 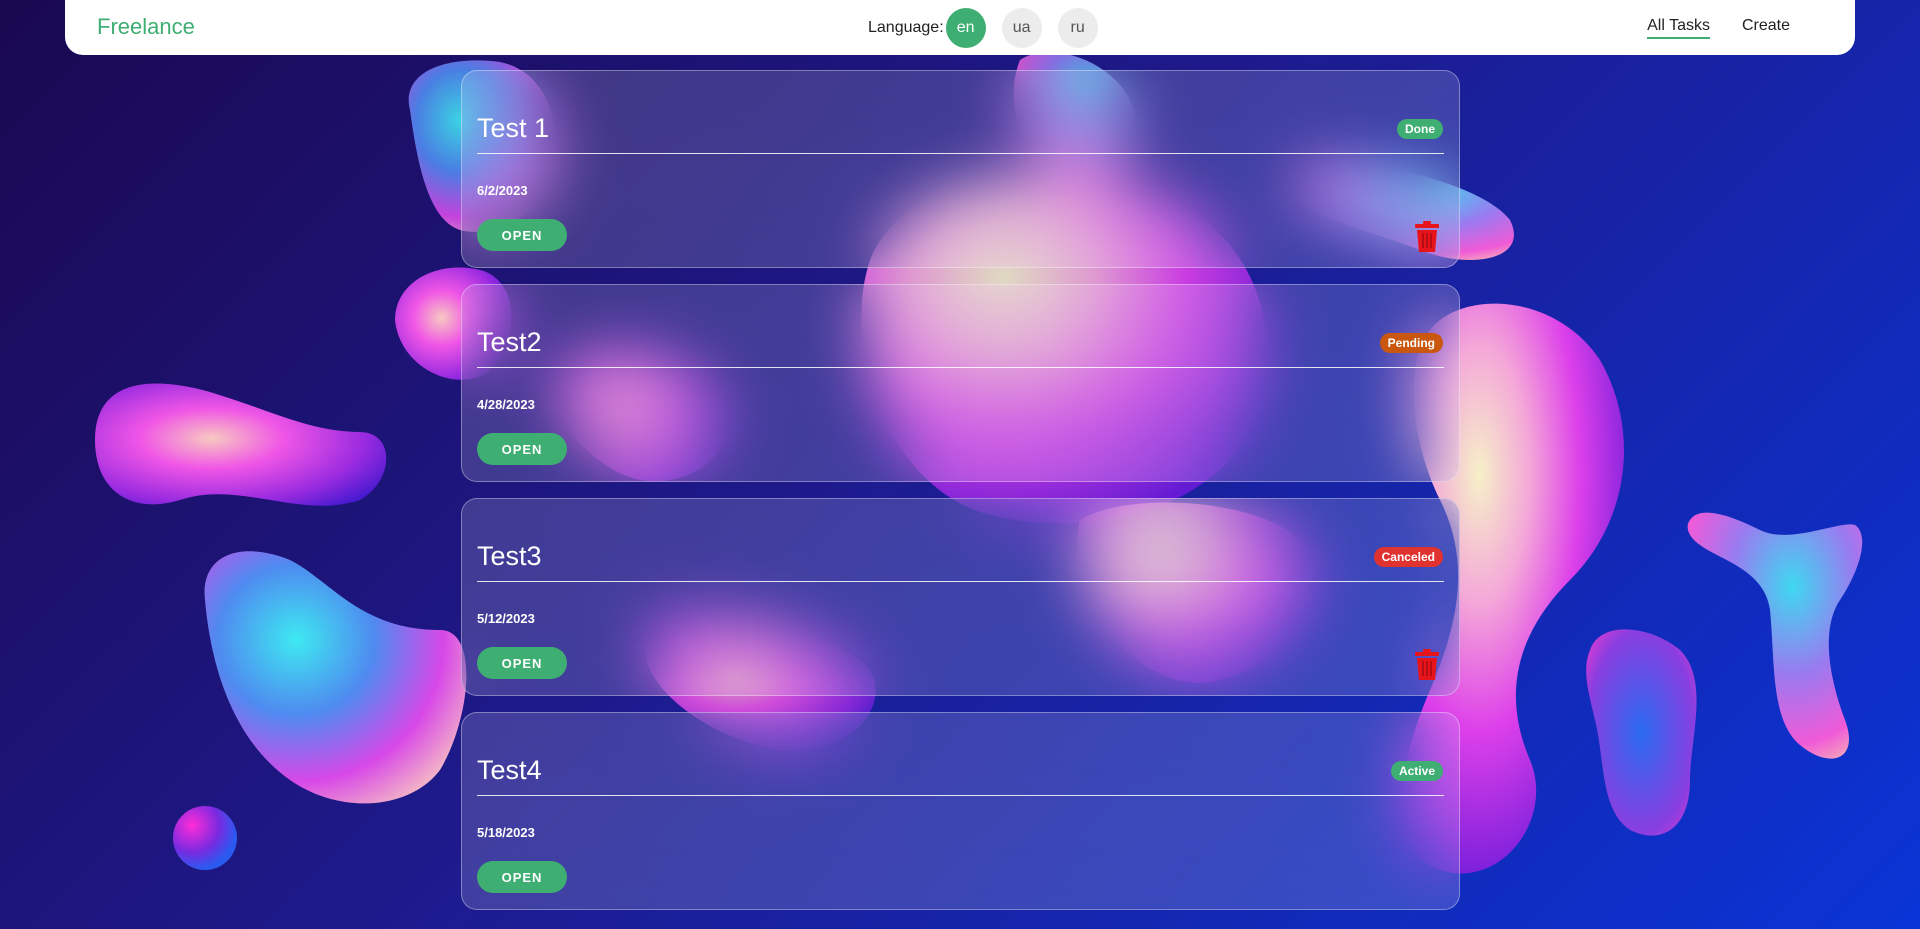 I want to click on status-badge: Done, so click(x=1420, y=129).